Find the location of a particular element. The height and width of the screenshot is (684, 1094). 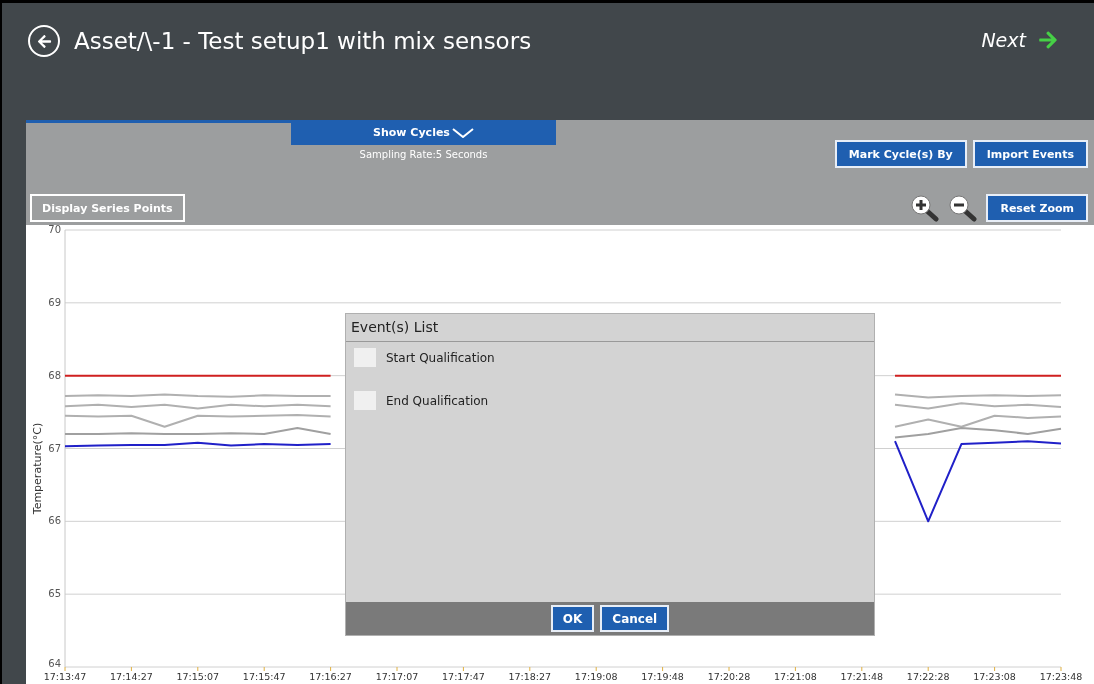

event-label: End Qualification is located at coordinates (437, 400).